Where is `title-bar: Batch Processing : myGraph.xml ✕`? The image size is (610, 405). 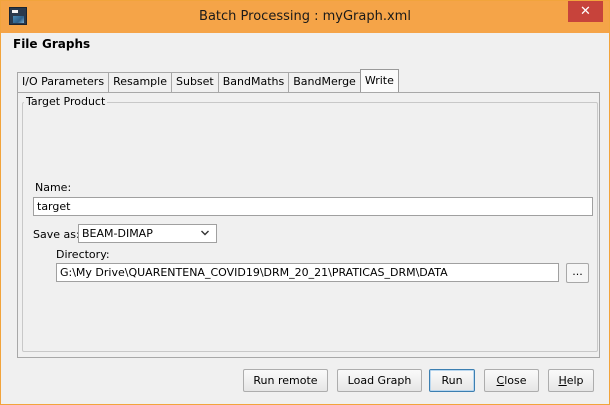 title-bar: Batch Processing : myGraph.xml ✕ is located at coordinates (305, 17).